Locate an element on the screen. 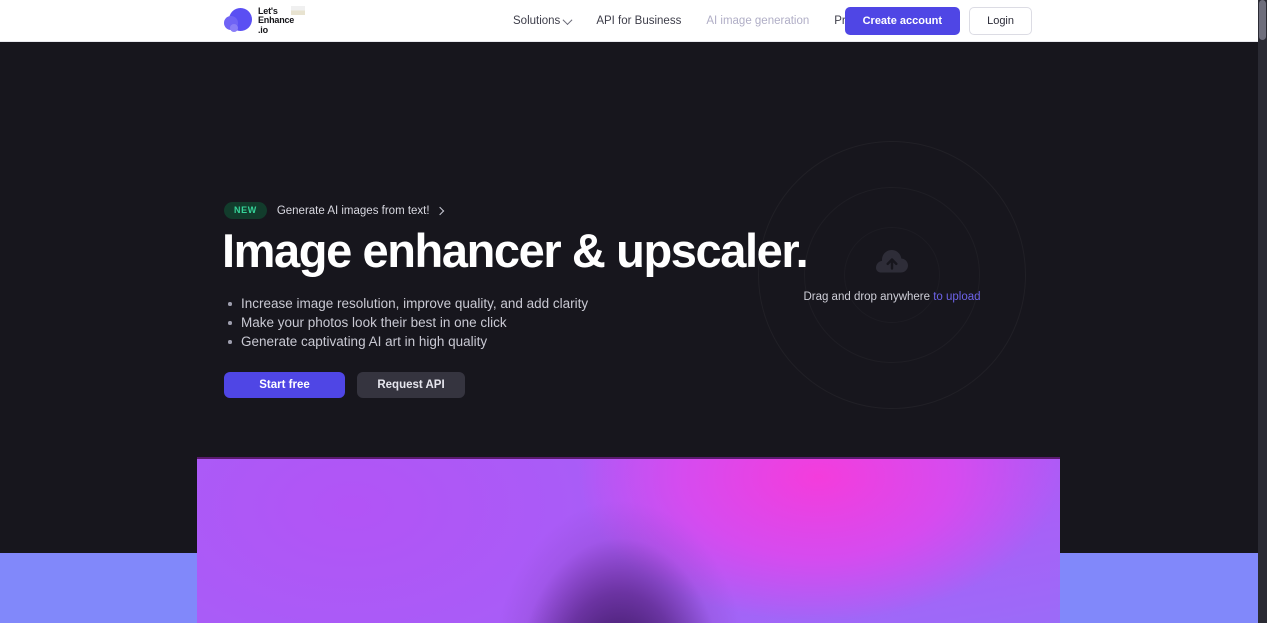 Image resolution: width=1267 pixels, height=623 pixels. brand-line-1: Let's is located at coordinates (268, 10).